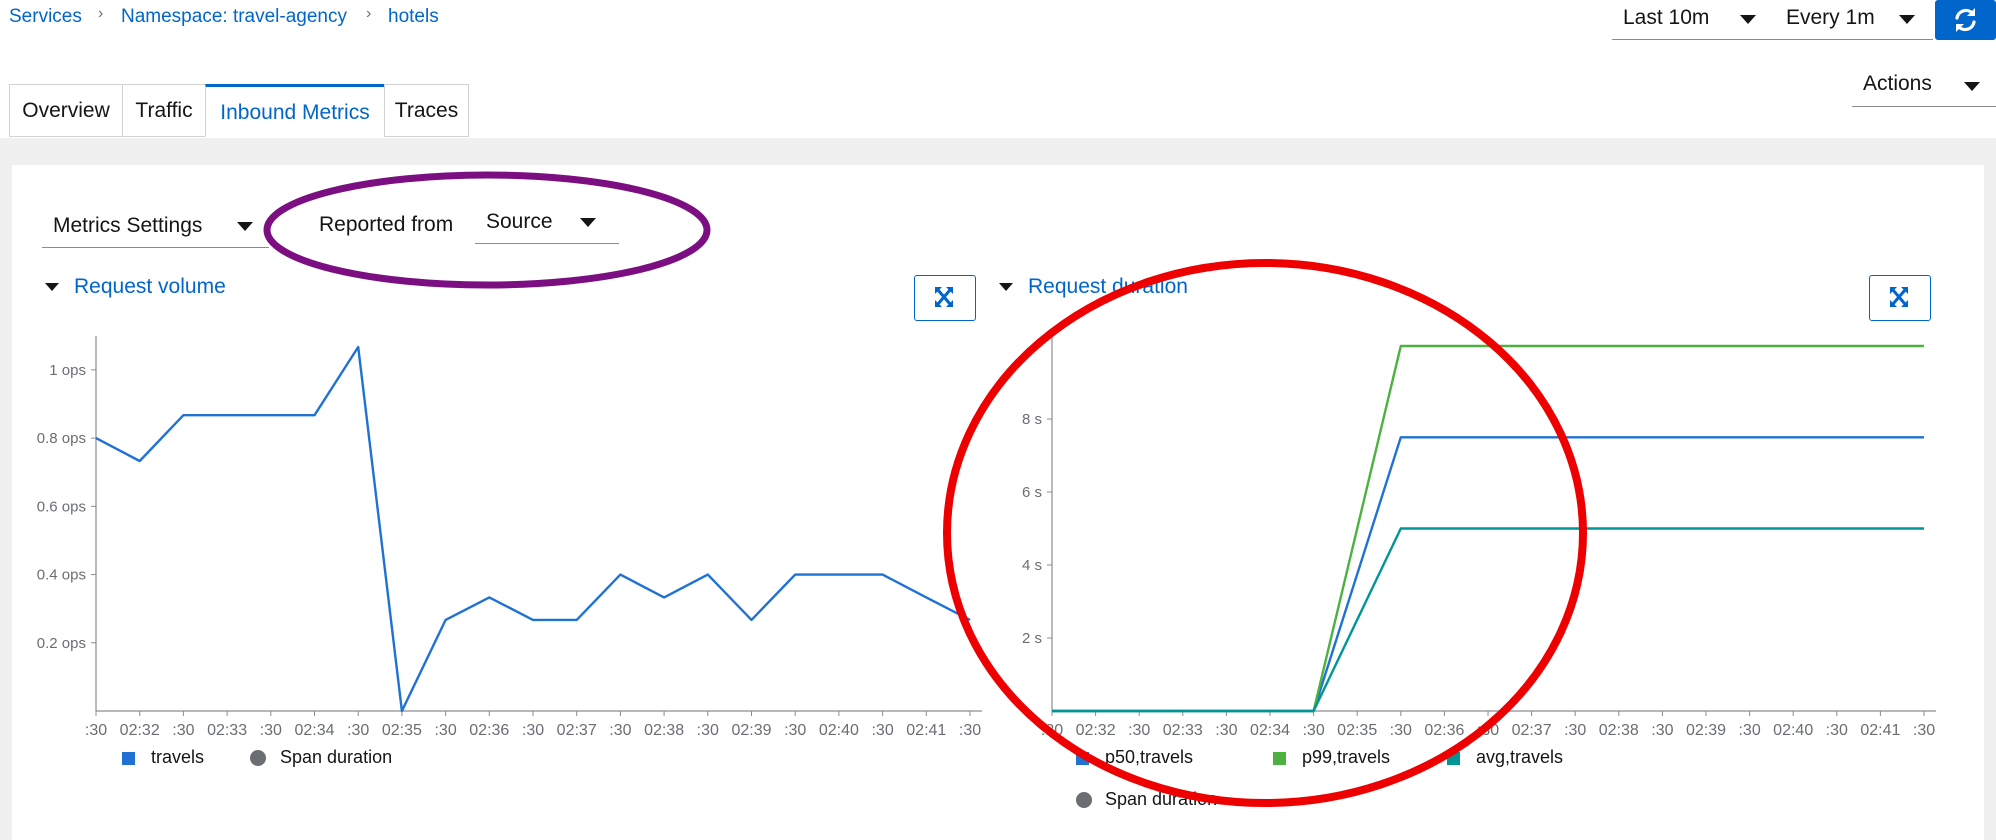 This screenshot has height=840, width=1996. I want to click on tab-label: Traffic, so click(164, 110).